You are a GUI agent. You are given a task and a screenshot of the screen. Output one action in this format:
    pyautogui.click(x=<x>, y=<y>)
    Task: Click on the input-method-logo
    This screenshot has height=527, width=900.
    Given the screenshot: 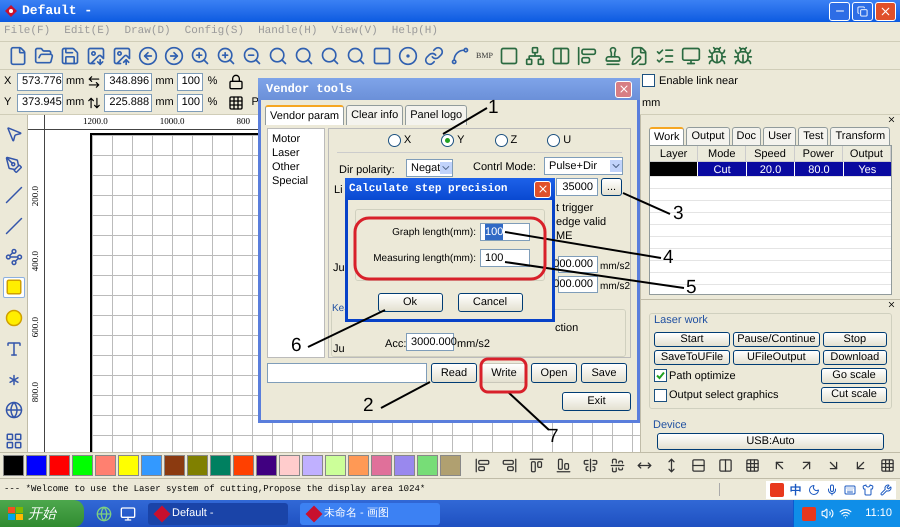 What is the action you would take?
    pyautogui.click(x=809, y=513)
    